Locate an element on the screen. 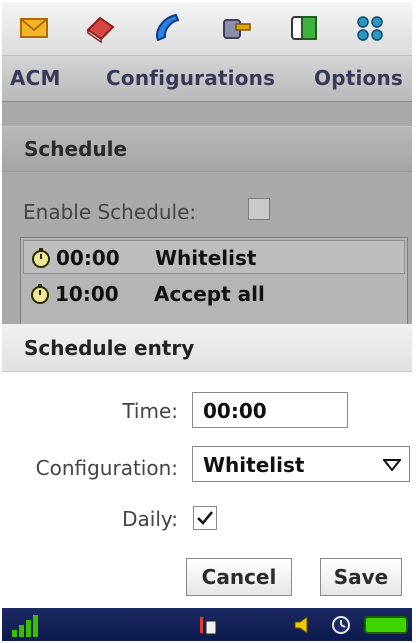  configuration-dropdown: Whitelist is located at coordinates (301, 464).